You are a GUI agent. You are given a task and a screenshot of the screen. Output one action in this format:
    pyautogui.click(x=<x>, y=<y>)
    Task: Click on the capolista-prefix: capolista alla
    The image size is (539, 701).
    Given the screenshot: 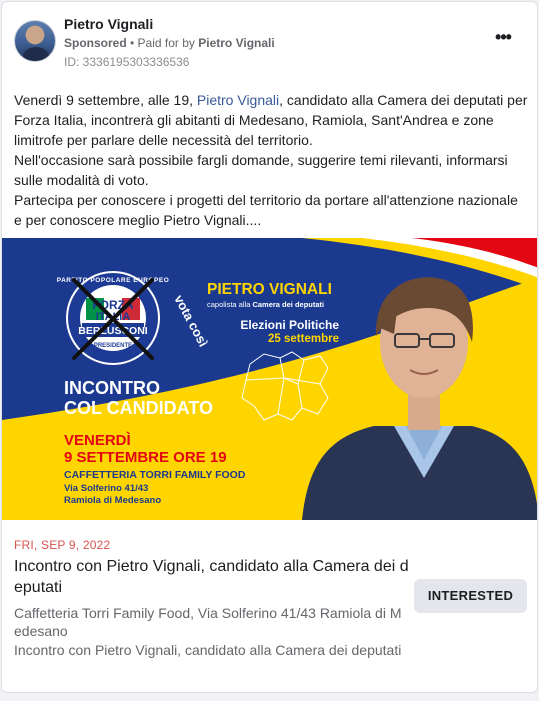 What is the action you would take?
    pyautogui.click(x=229, y=304)
    